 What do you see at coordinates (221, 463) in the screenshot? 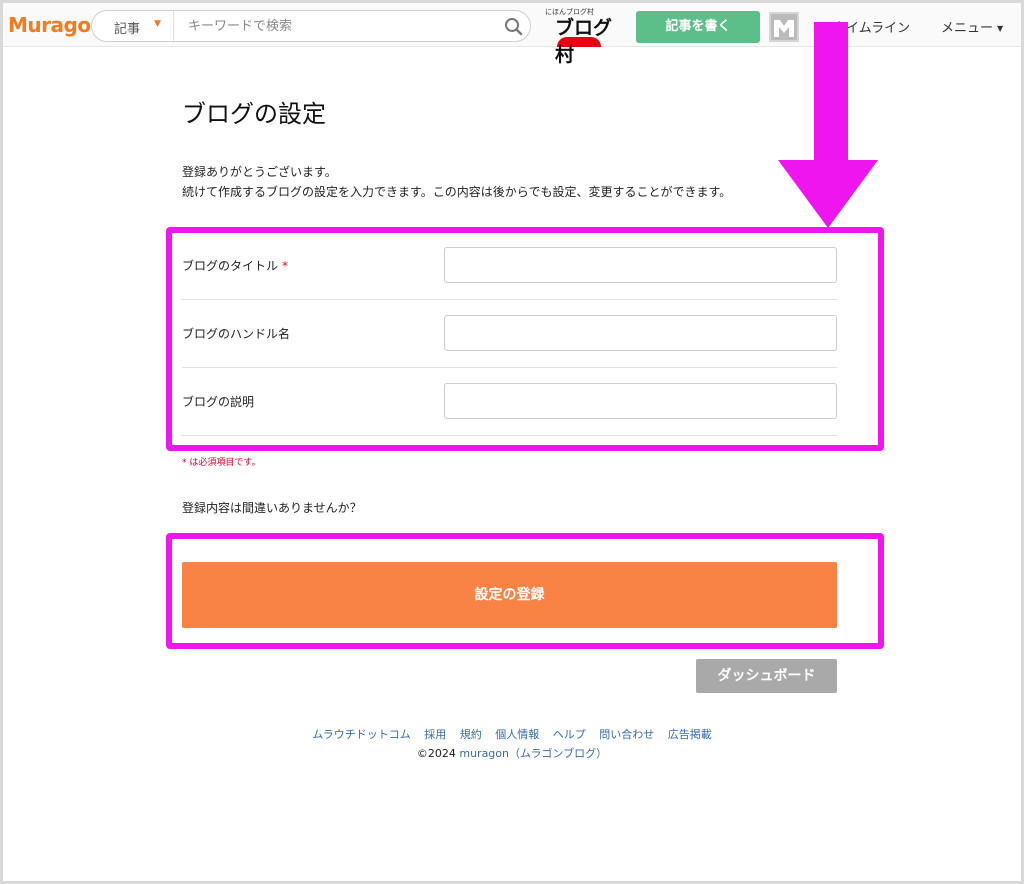
I see `required-note: * は必須項目です。` at bounding box center [221, 463].